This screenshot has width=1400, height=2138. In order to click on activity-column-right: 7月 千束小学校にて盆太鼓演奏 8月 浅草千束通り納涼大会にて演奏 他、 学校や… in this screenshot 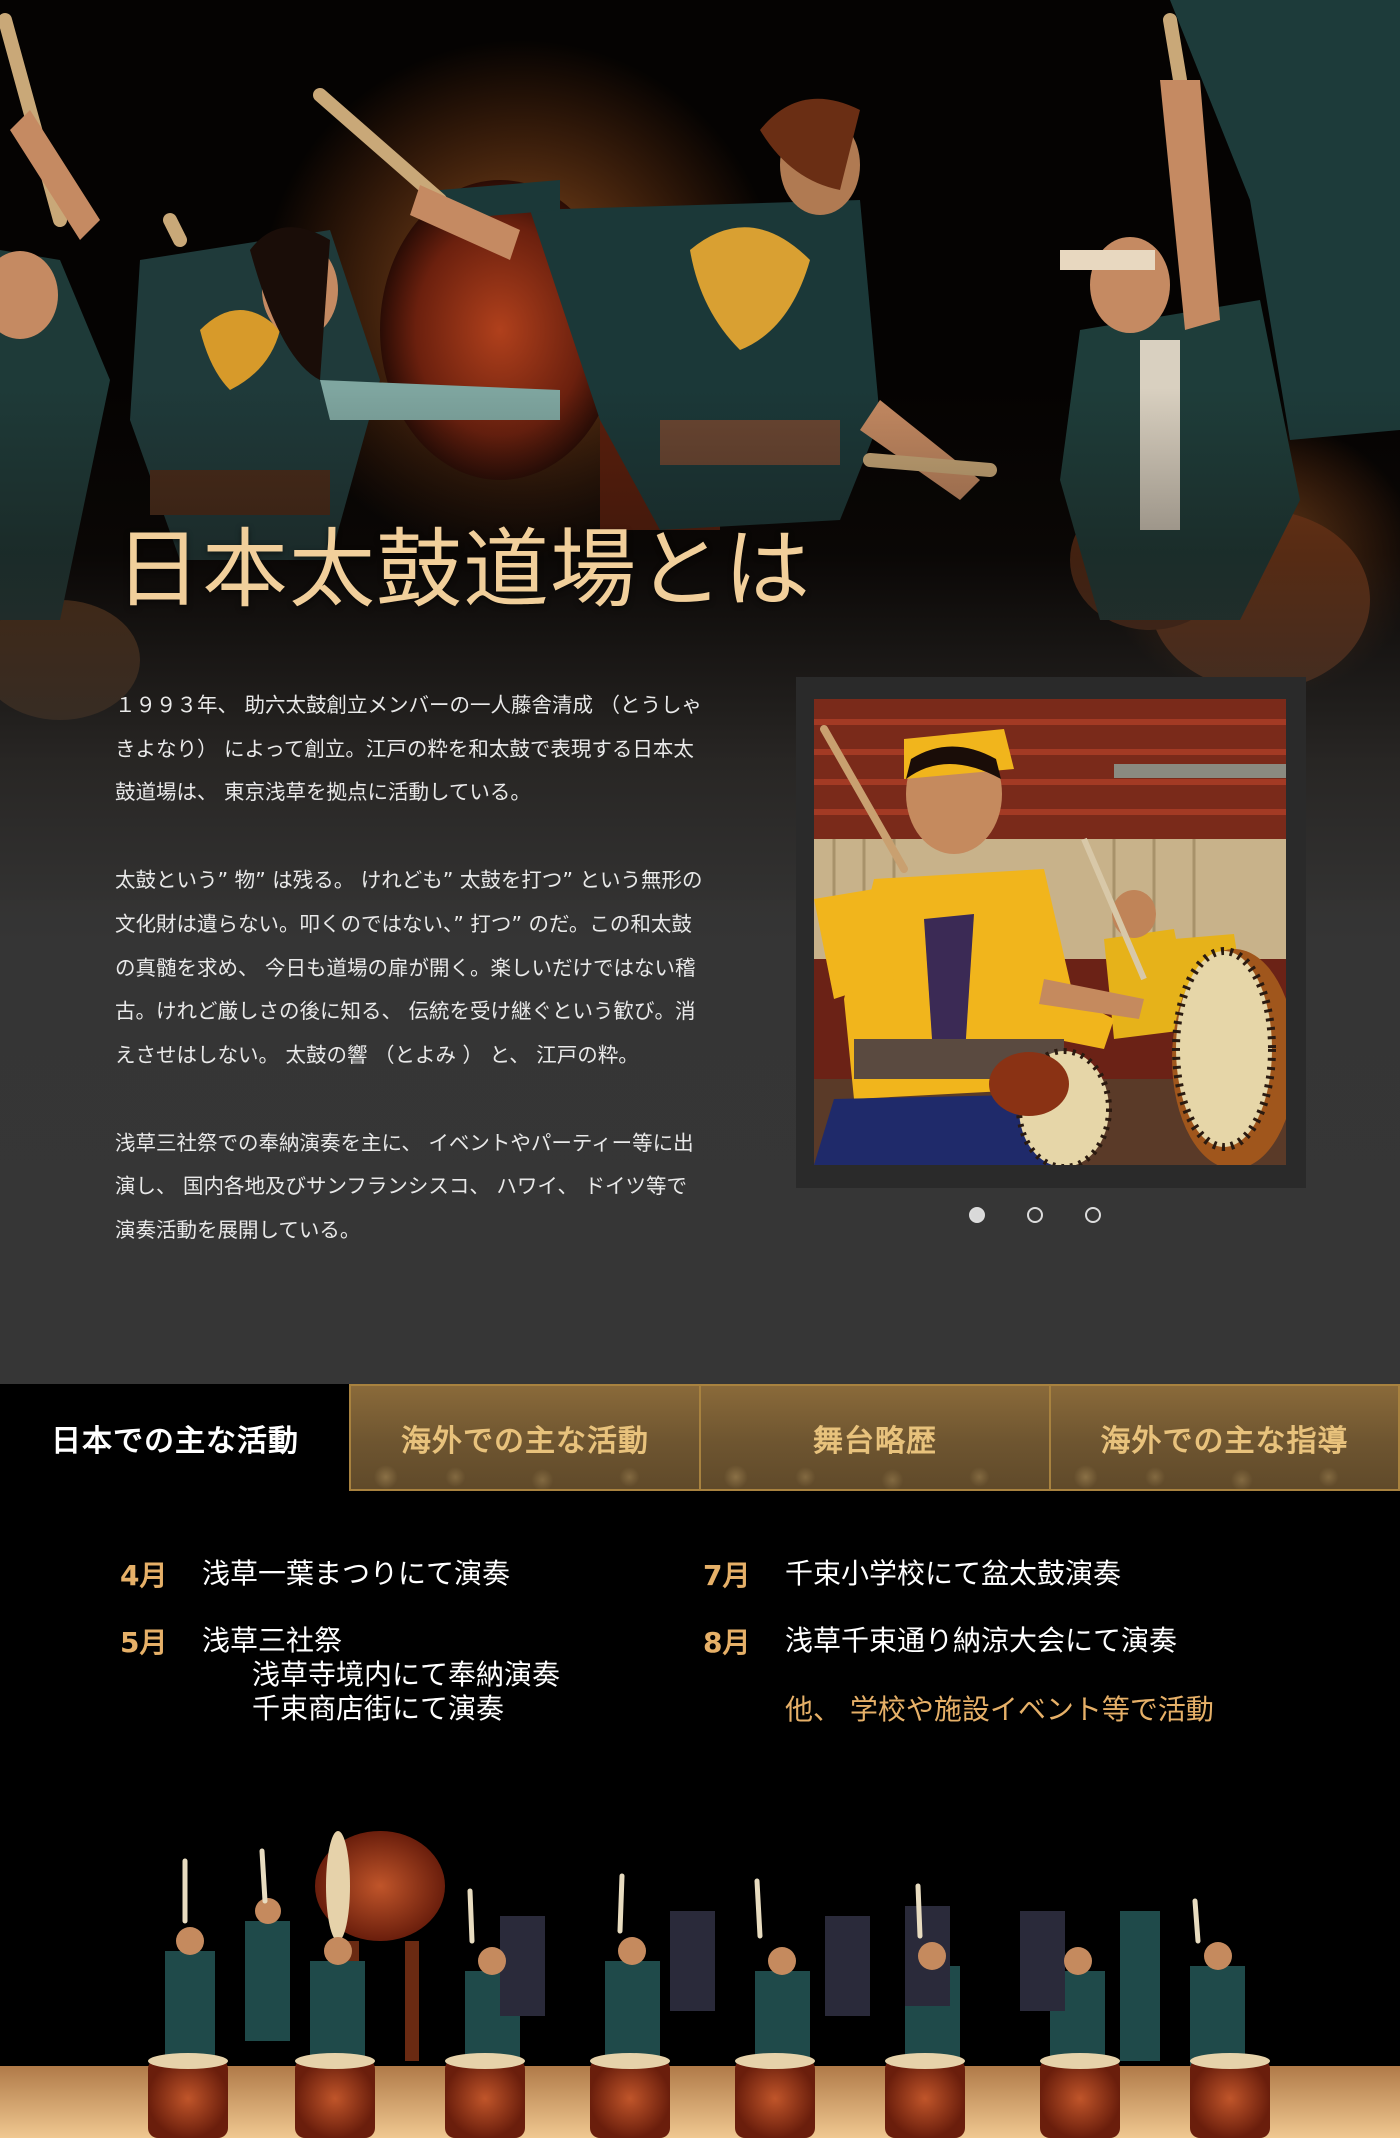, I will do `click(1013, 1642)`.